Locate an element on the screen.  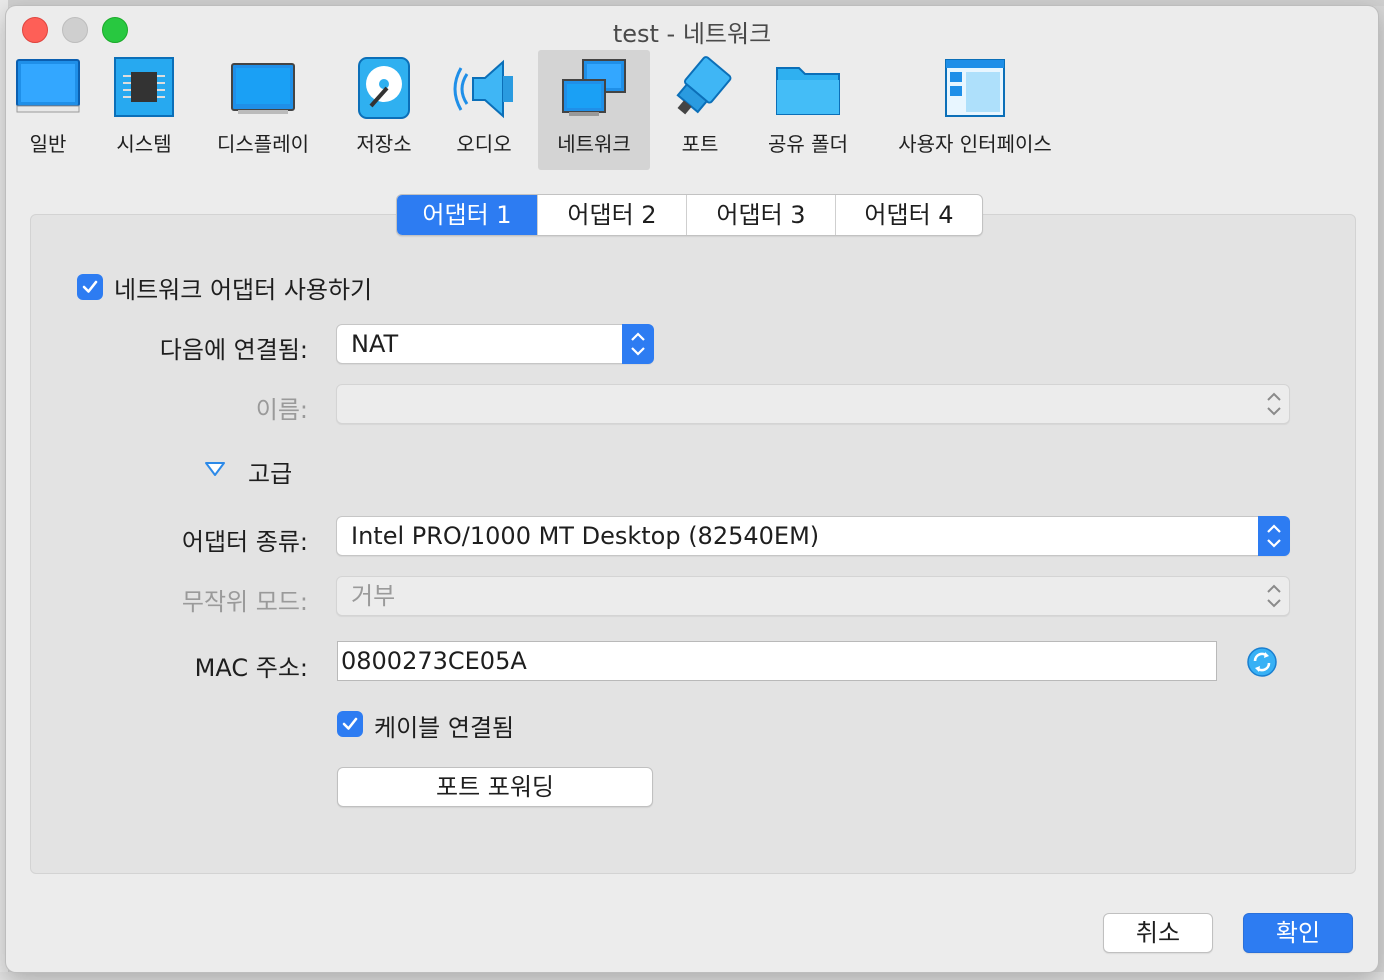
refresh-icon is located at coordinates (1262, 662).